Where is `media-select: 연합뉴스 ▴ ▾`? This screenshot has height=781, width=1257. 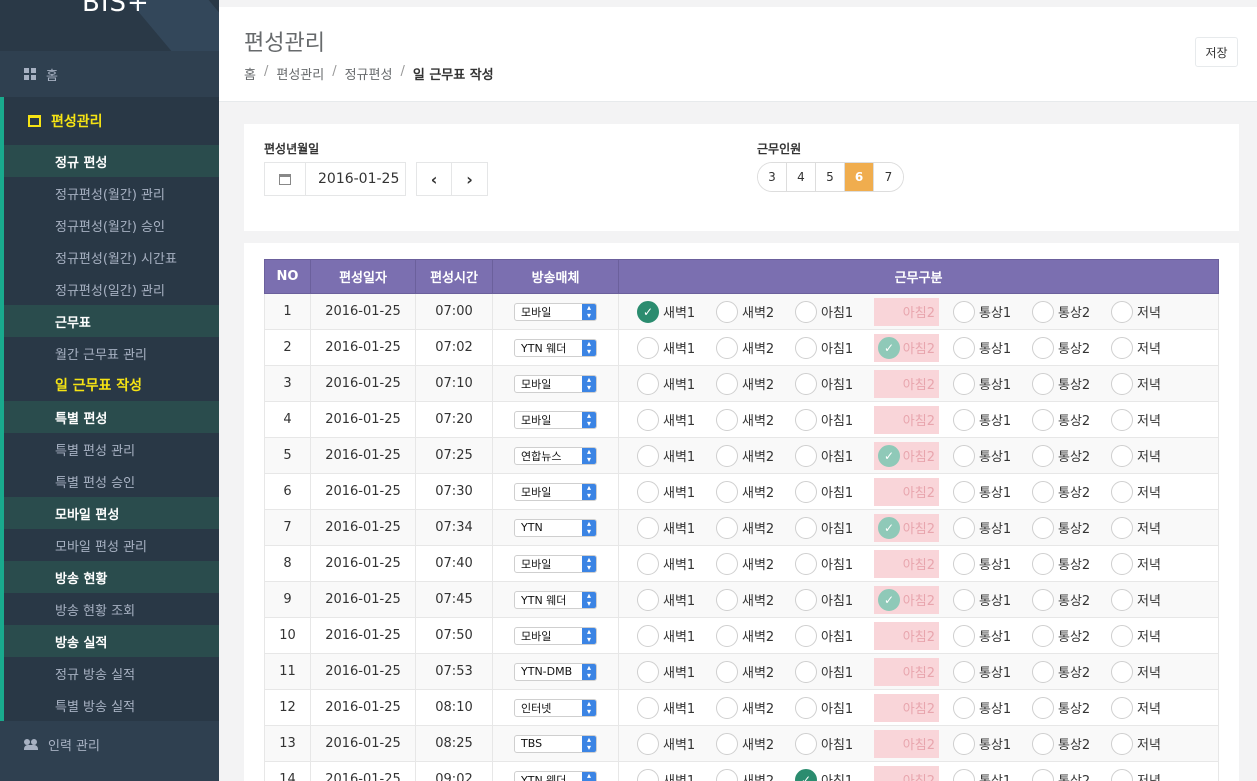
media-select: 연합뉴스 ▴ ▾ is located at coordinates (555, 455).